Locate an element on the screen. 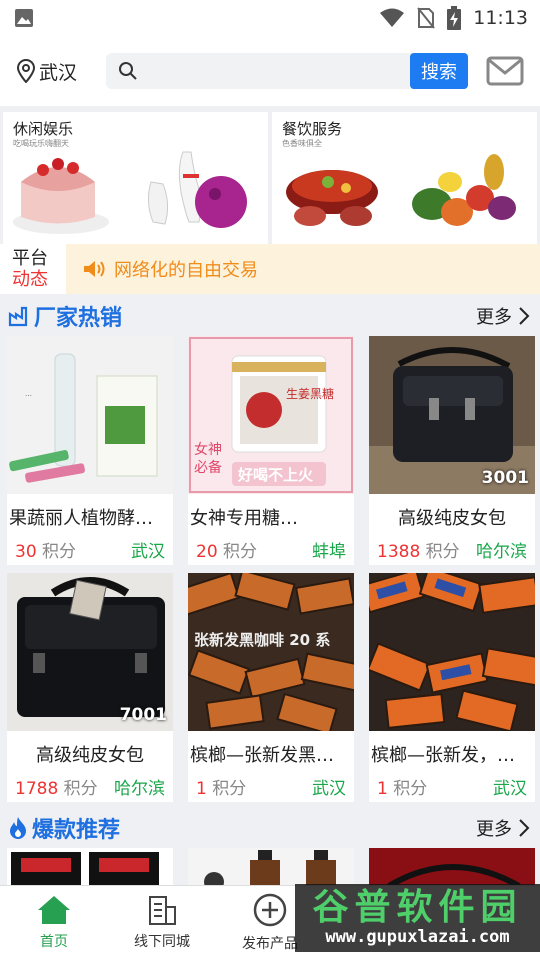  notice-label-line1: 平台 is located at coordinates (30, 258).